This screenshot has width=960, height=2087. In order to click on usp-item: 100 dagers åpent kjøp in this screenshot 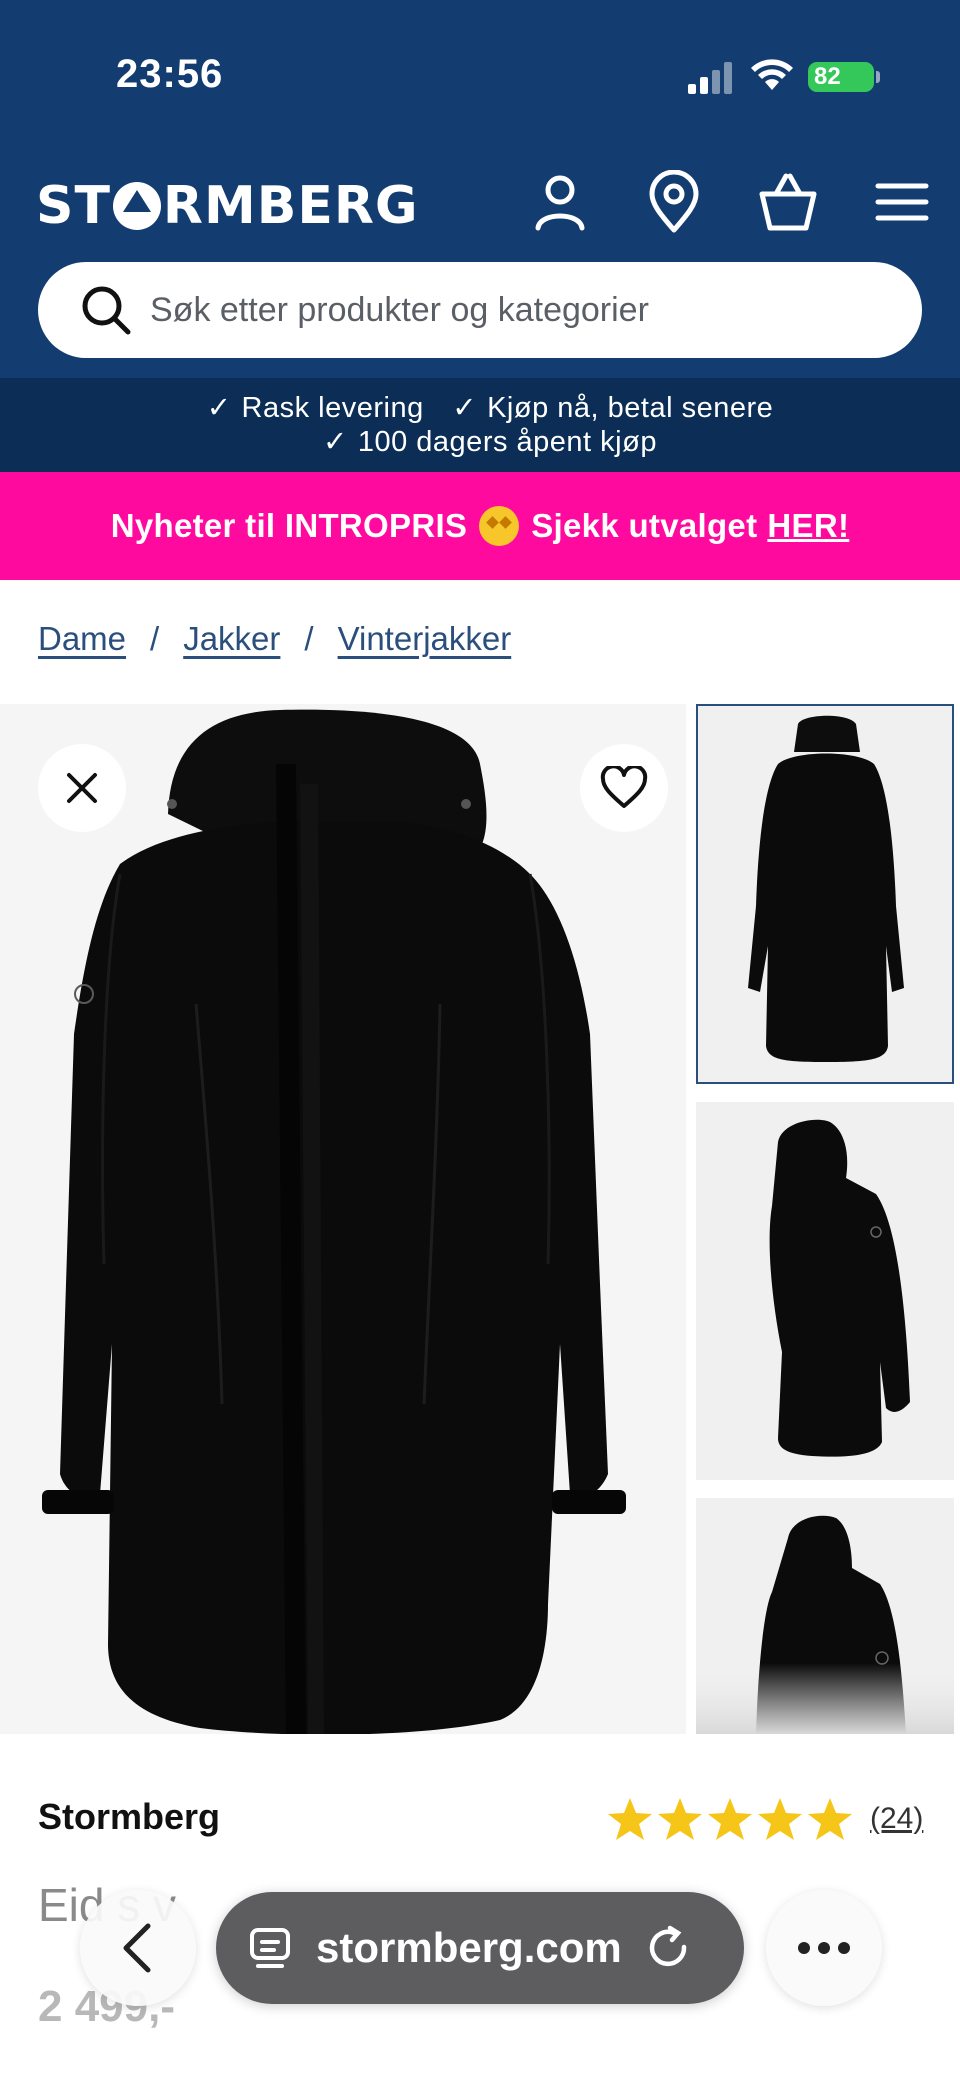, I will do `click(507, 442)`.